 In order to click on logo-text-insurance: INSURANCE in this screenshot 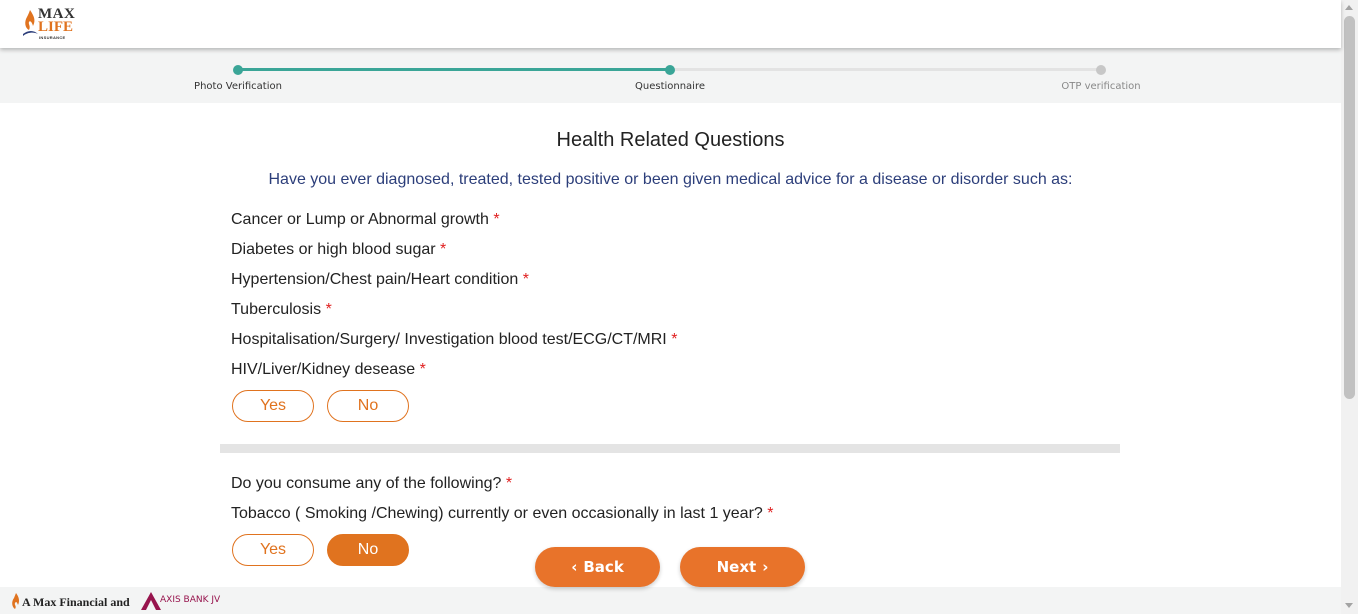, I will do `click(52, 37)`.